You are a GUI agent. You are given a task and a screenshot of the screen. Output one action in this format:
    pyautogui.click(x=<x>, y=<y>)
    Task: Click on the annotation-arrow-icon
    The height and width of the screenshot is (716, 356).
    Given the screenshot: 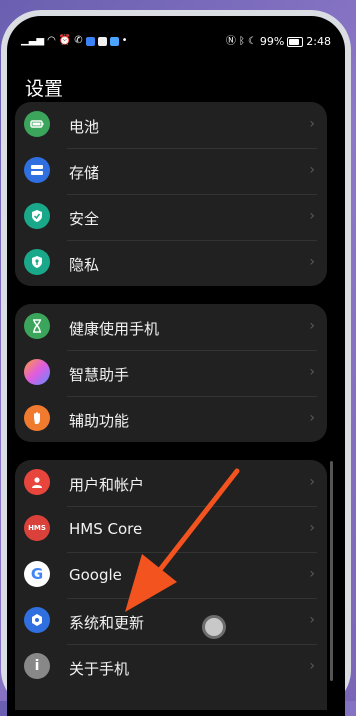 What is the action you would take?
    pyautogui.click(x=182, y=540)
    